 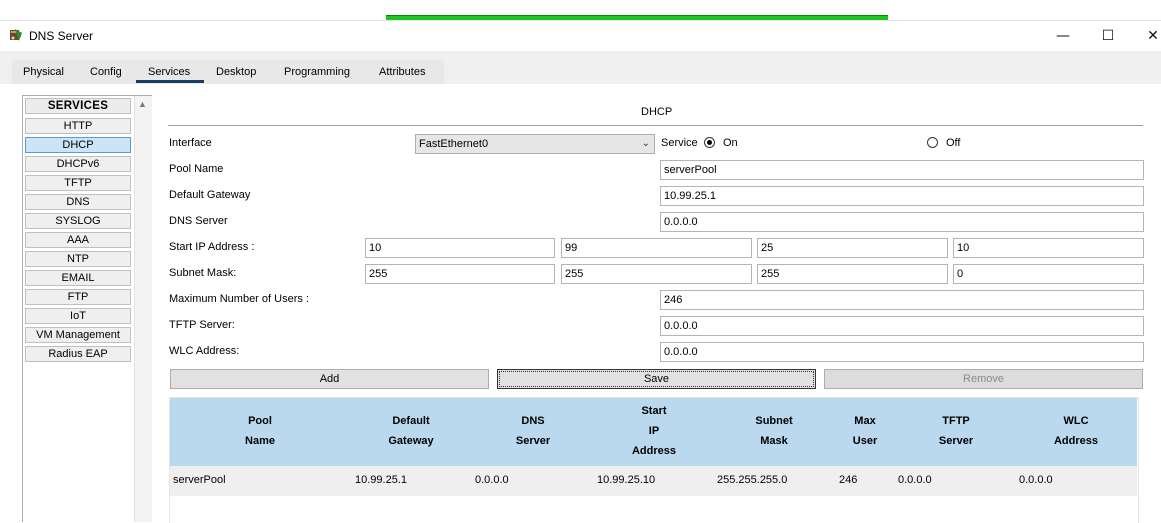 I want to click on scroll-up-icon: ▲, so click(x=142, y=104).